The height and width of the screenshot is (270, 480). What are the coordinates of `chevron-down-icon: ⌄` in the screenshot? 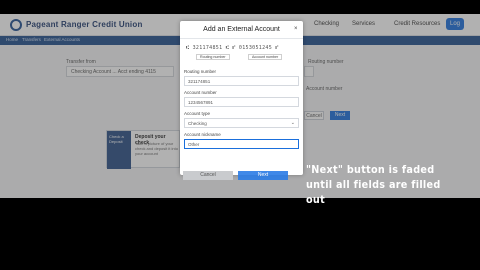 It's located at (292, 123).